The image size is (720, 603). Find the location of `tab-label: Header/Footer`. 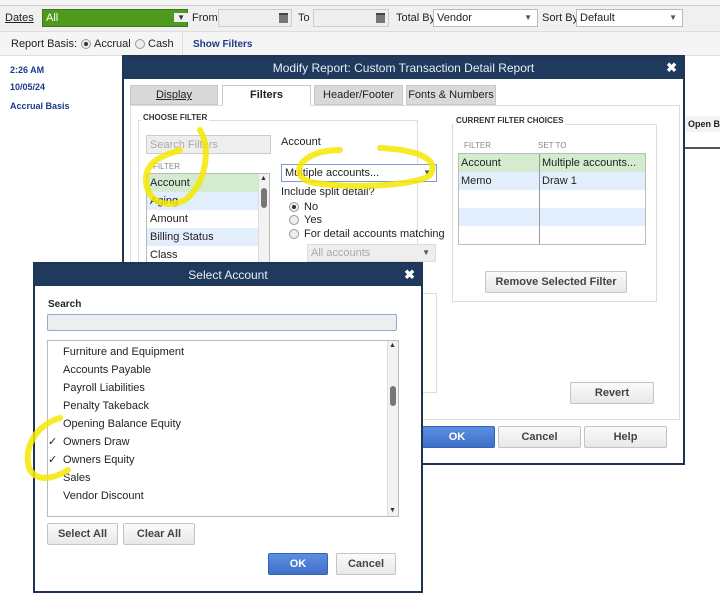

tab-label: Header/Footer is located at coordinates (358, 95).